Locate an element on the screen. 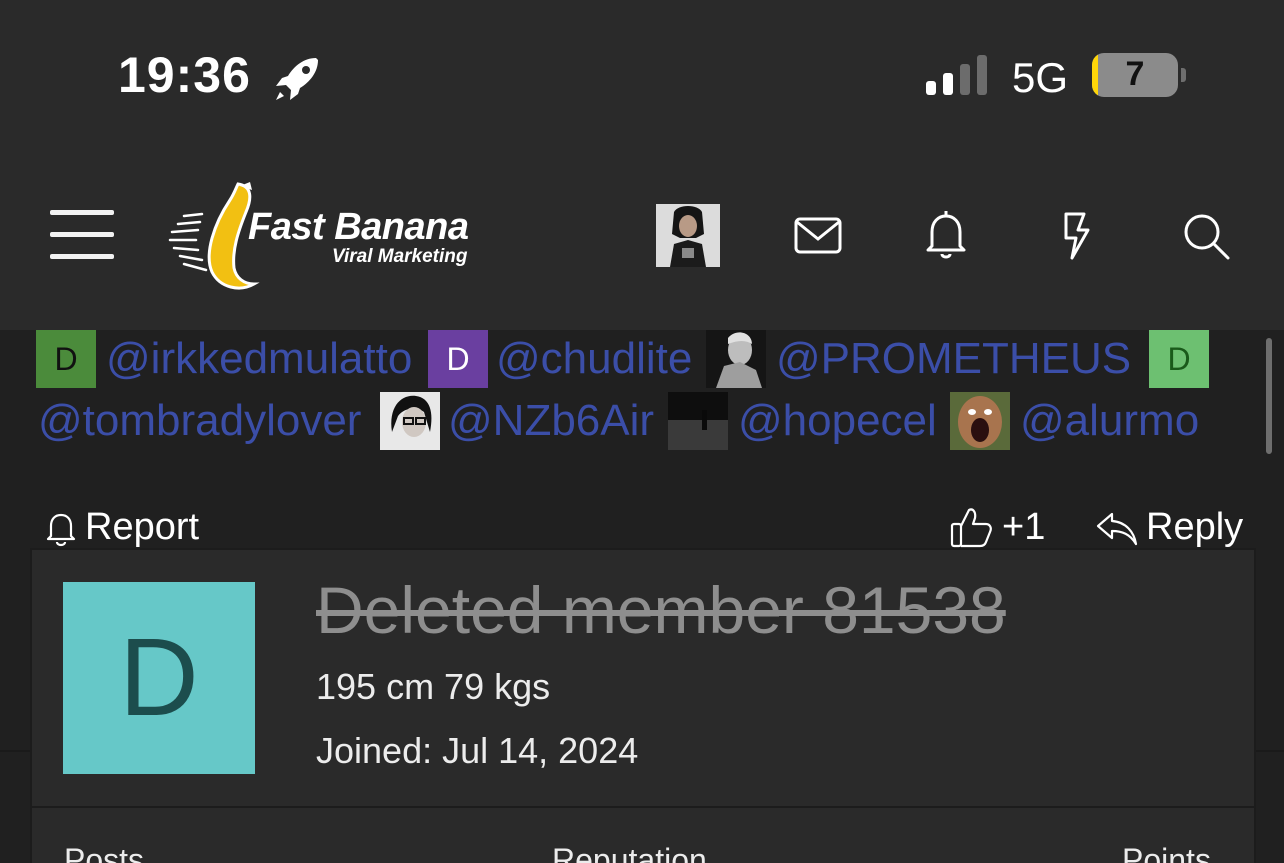  stat-header-points: Points is located at coordinates (1166, 852).